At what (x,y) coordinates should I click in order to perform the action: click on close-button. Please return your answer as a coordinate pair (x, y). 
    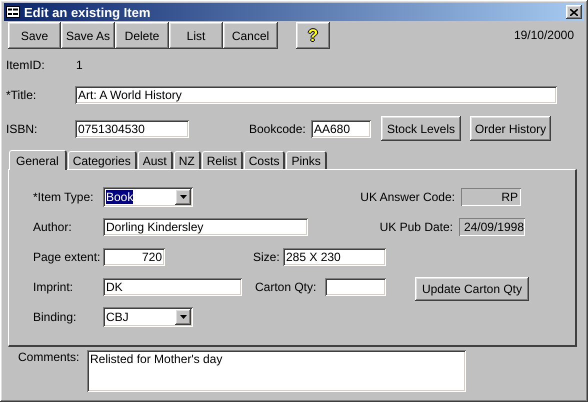
    Looking at the image, I should click on (574, 12).